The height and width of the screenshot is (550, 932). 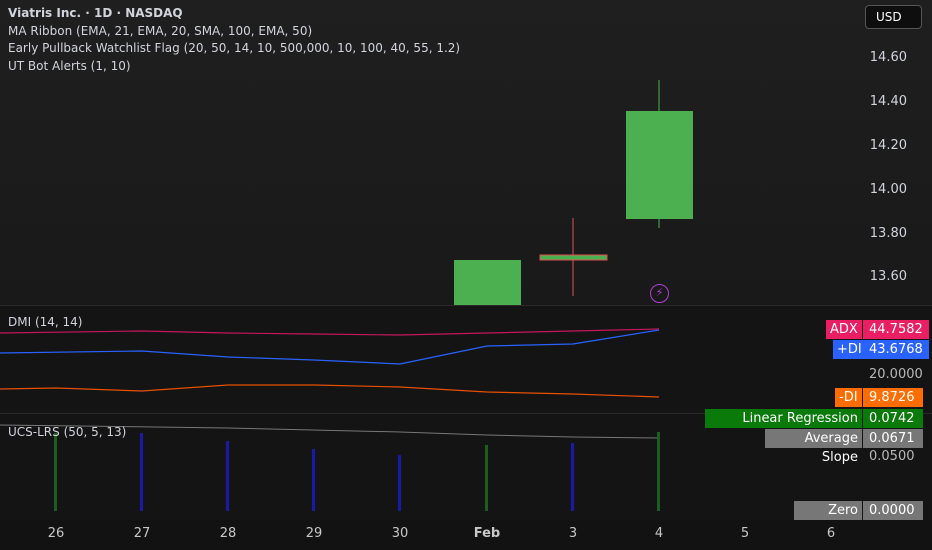 I want to click on time-tick: Feb, so click(x=487, y=533).